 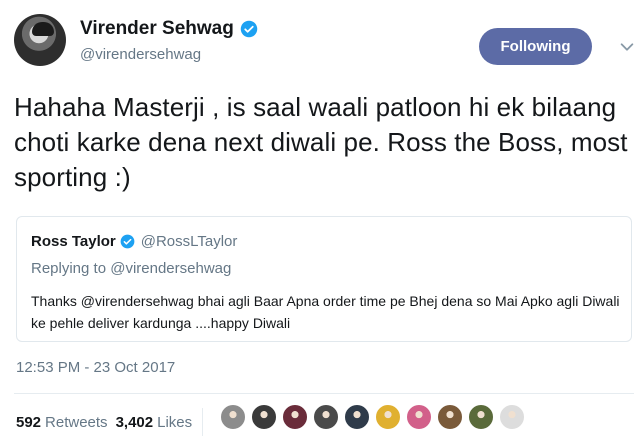 I want to click on tweet-timestamp: 12:53 PM - 23 Oct 2017, so click(x=95, y=367).